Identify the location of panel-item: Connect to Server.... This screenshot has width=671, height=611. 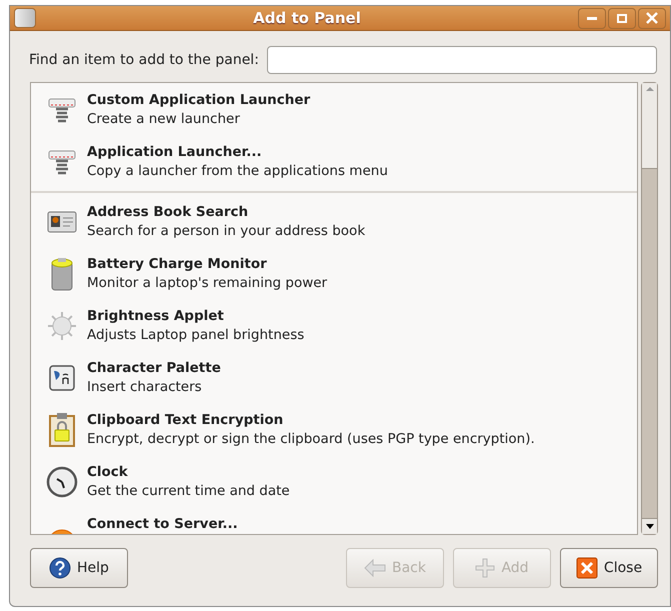
(334, 521).